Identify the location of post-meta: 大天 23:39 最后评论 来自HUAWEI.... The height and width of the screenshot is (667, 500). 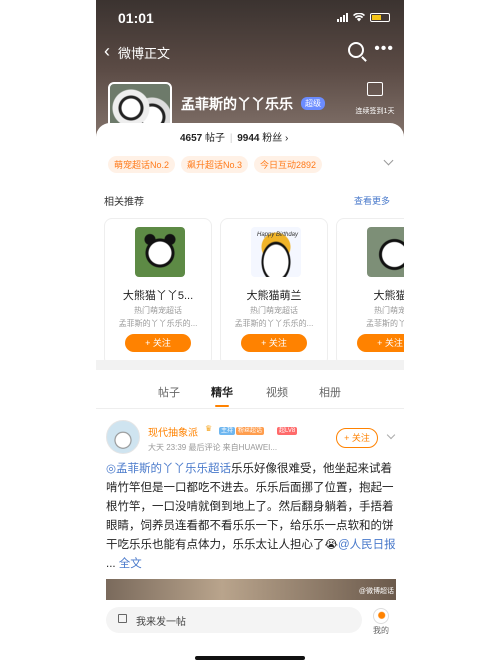
(213, 447).